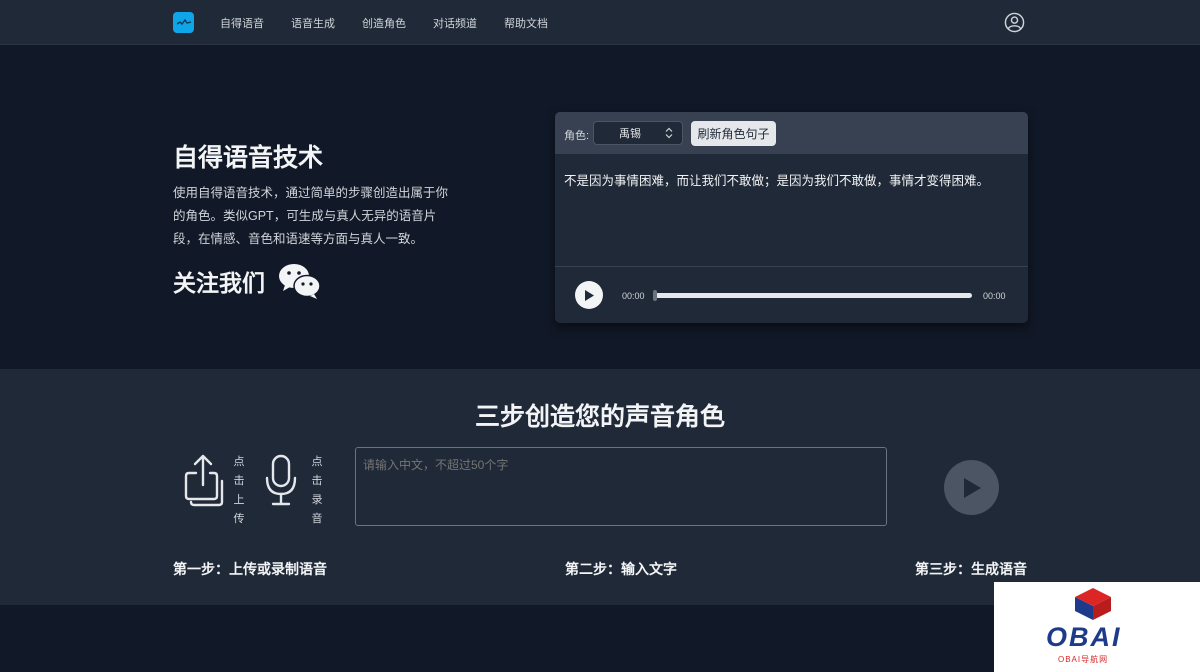  Describe the element at coordinates (242, 23) in the screenshot. I see `nav-link-home: 自得语音` at that location.